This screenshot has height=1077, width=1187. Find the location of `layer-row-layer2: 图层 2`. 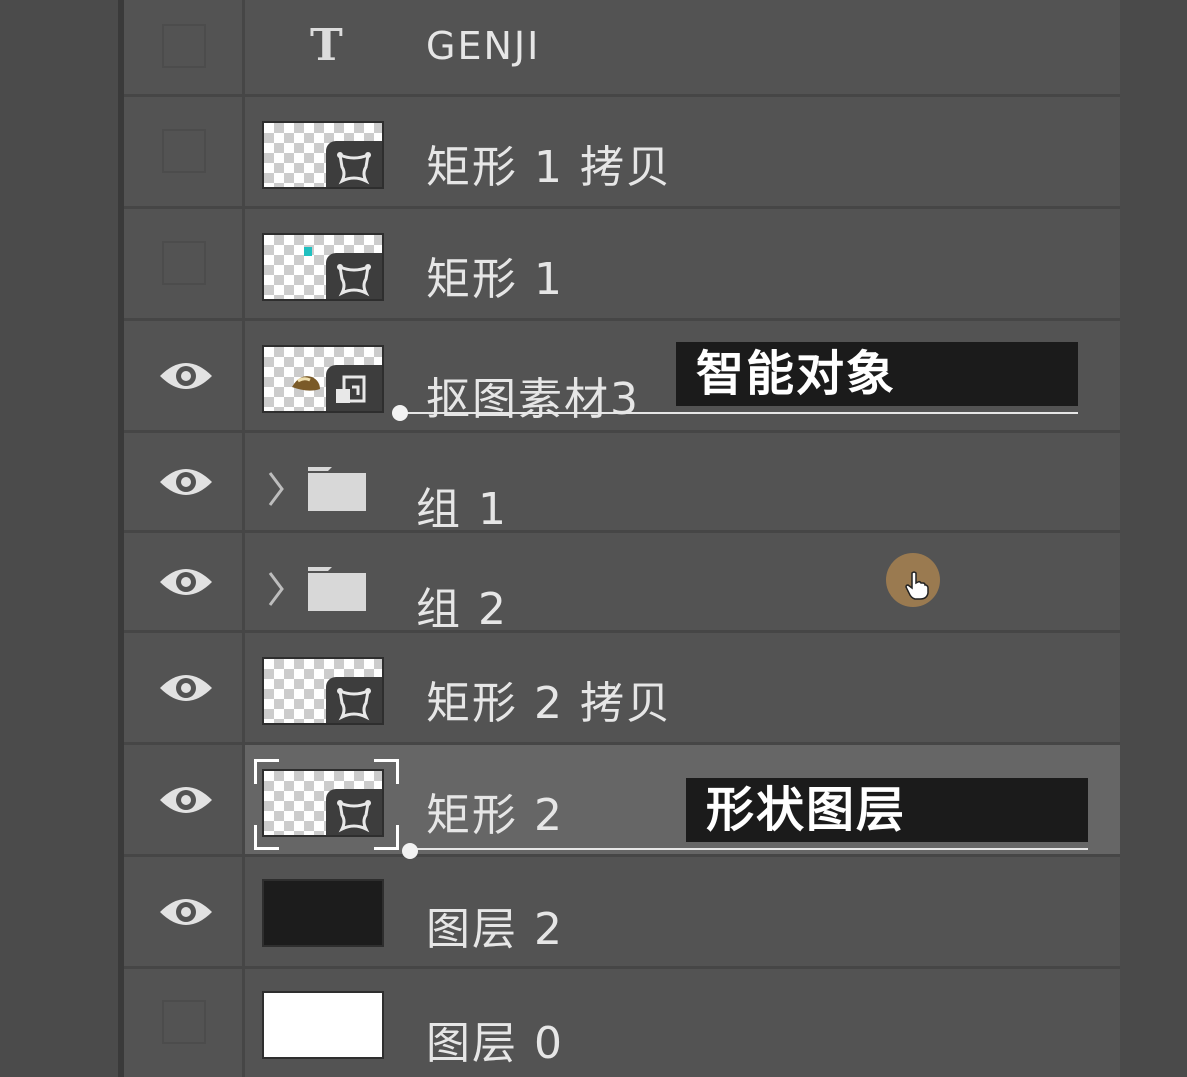

layer-row-layer2: 图层 2 is located at coordinates (622, 913).